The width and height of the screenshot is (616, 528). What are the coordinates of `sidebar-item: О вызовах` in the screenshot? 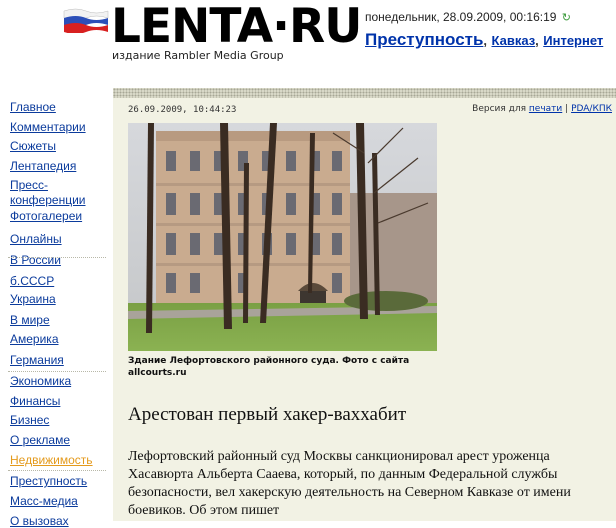 It's located at (39, 521).